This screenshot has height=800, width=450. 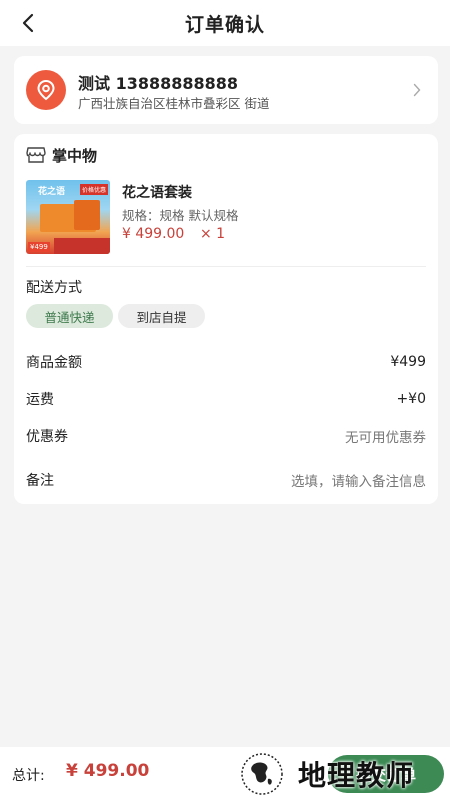 What do you see at coordinates (358, 480) in the screenshot?
I see `note-input: 选填，请输入备注信息` at bounding box center [358, 480].